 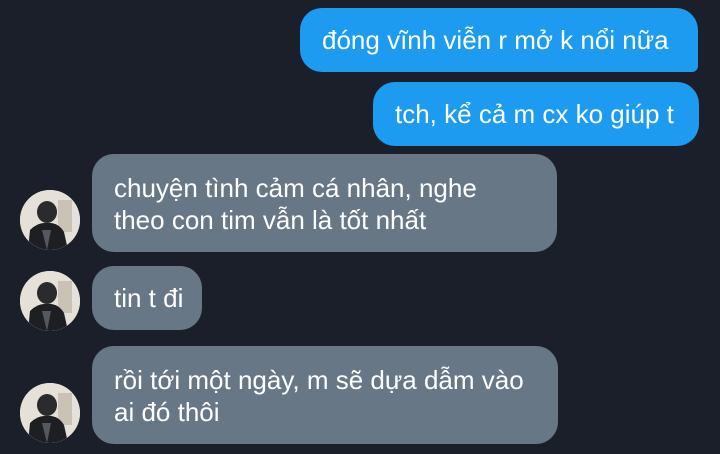 I want to click on message-text: tin t đi, so click(x=149, y=298).